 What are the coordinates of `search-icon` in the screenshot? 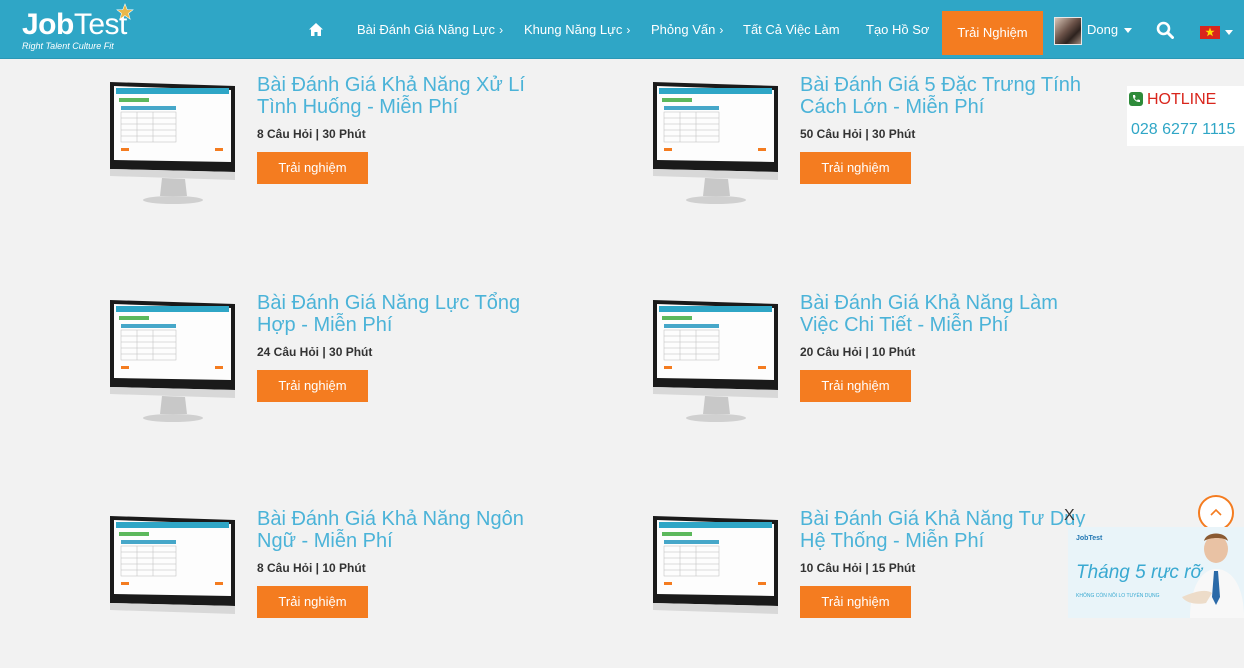 It's located at (1165, 30).